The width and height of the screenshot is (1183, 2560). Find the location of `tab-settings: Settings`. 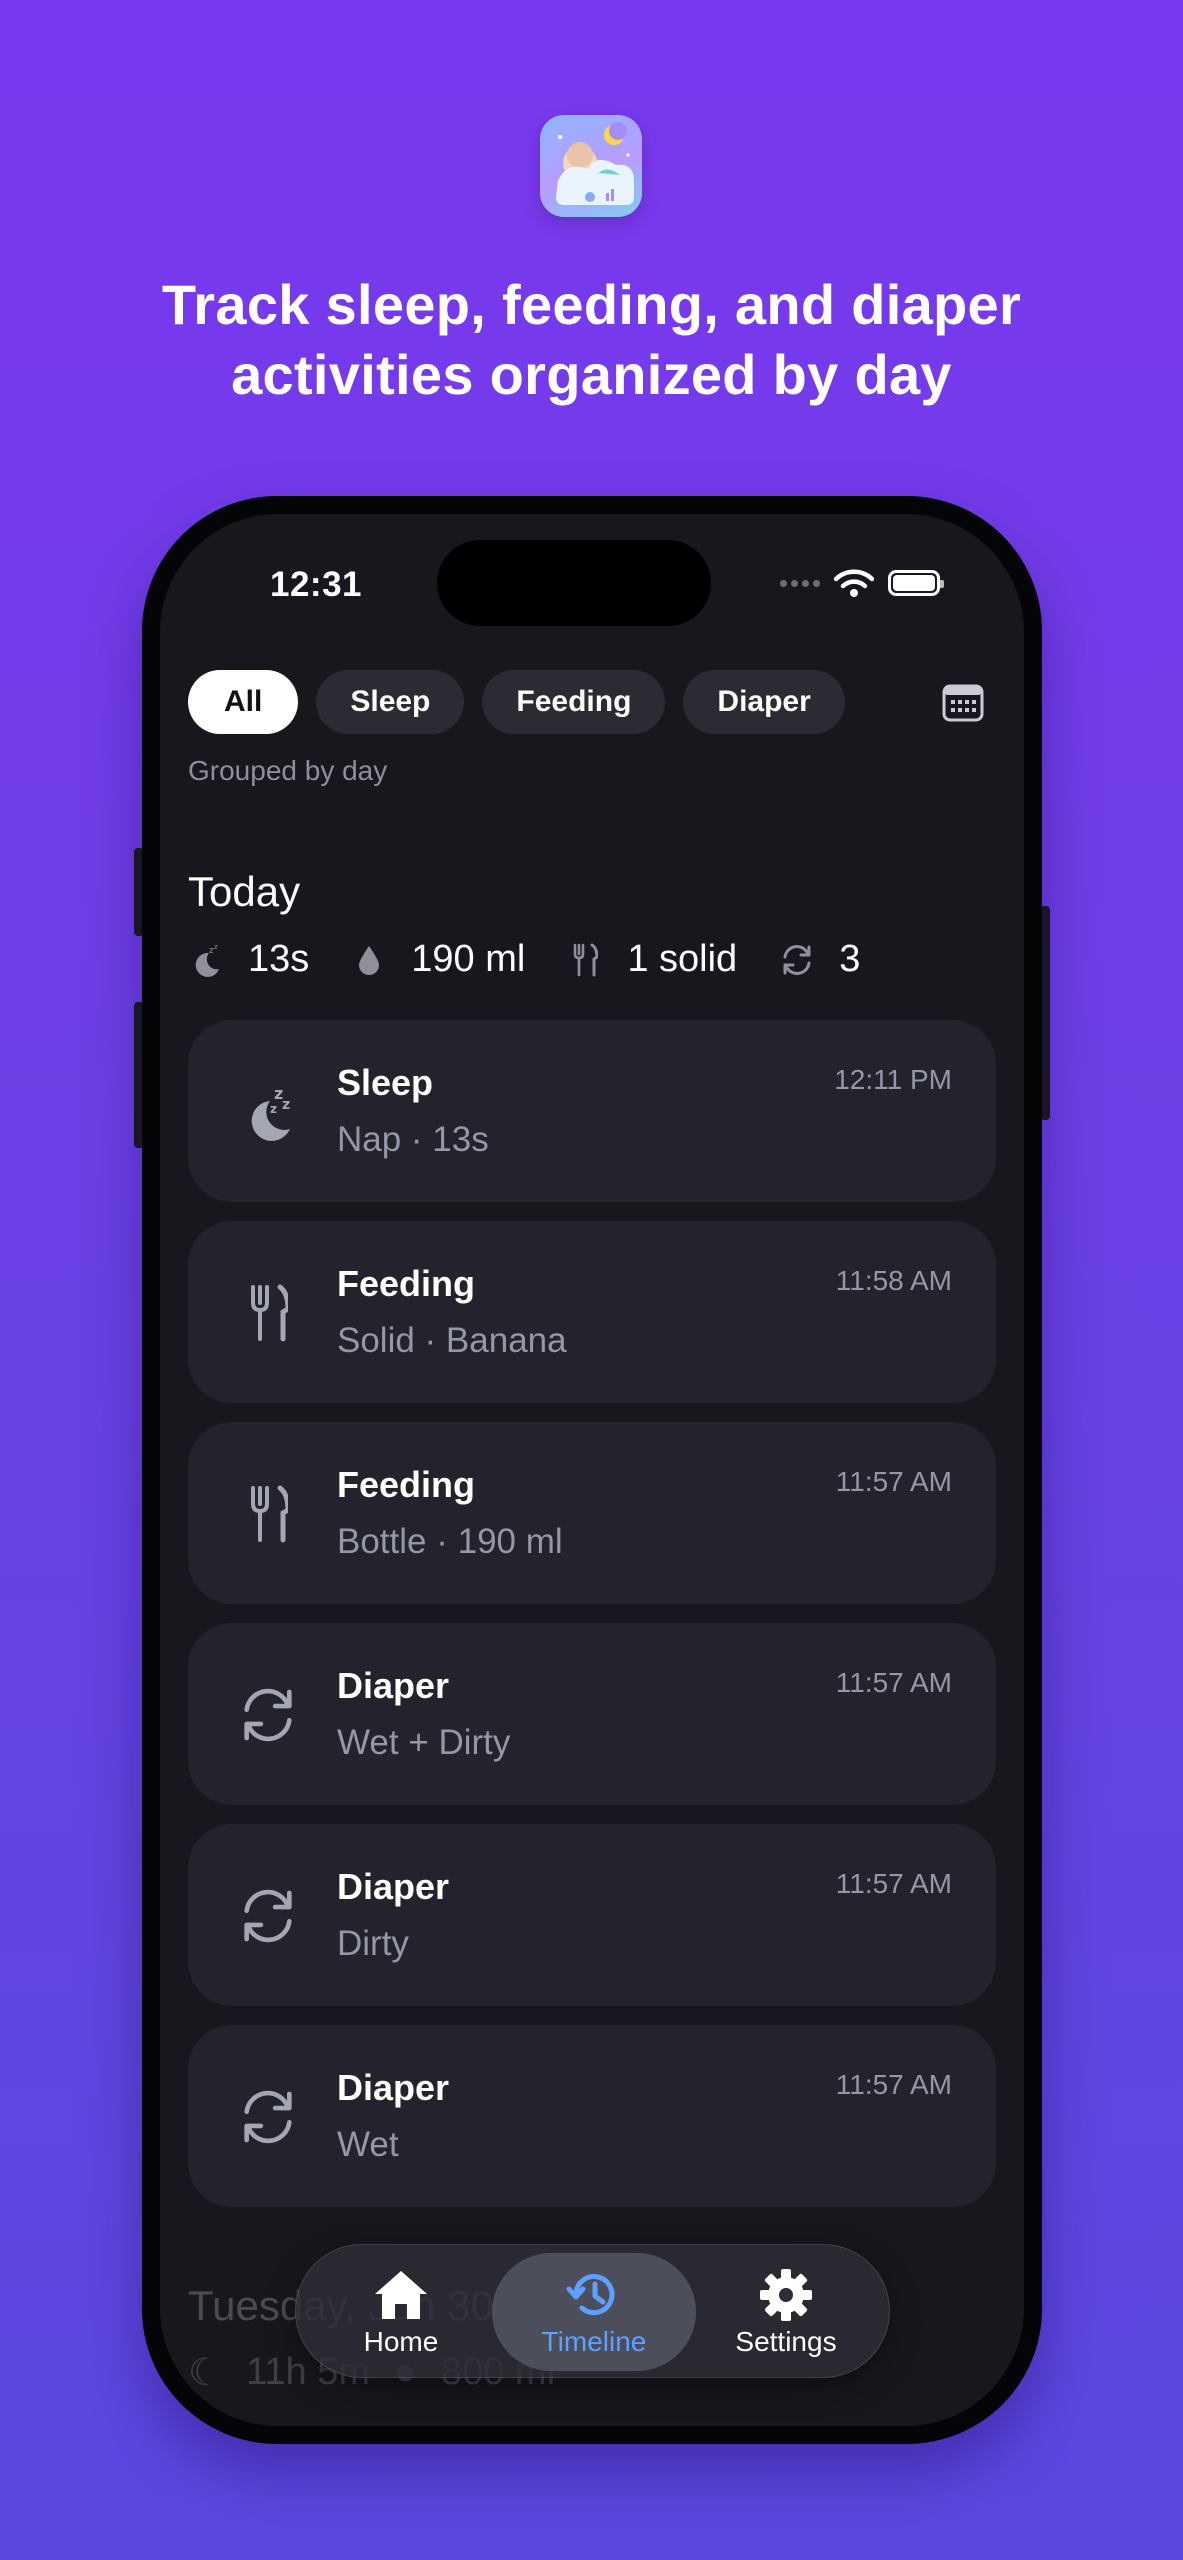

tab-settings: Settings is located at coordinates (786, 2312).